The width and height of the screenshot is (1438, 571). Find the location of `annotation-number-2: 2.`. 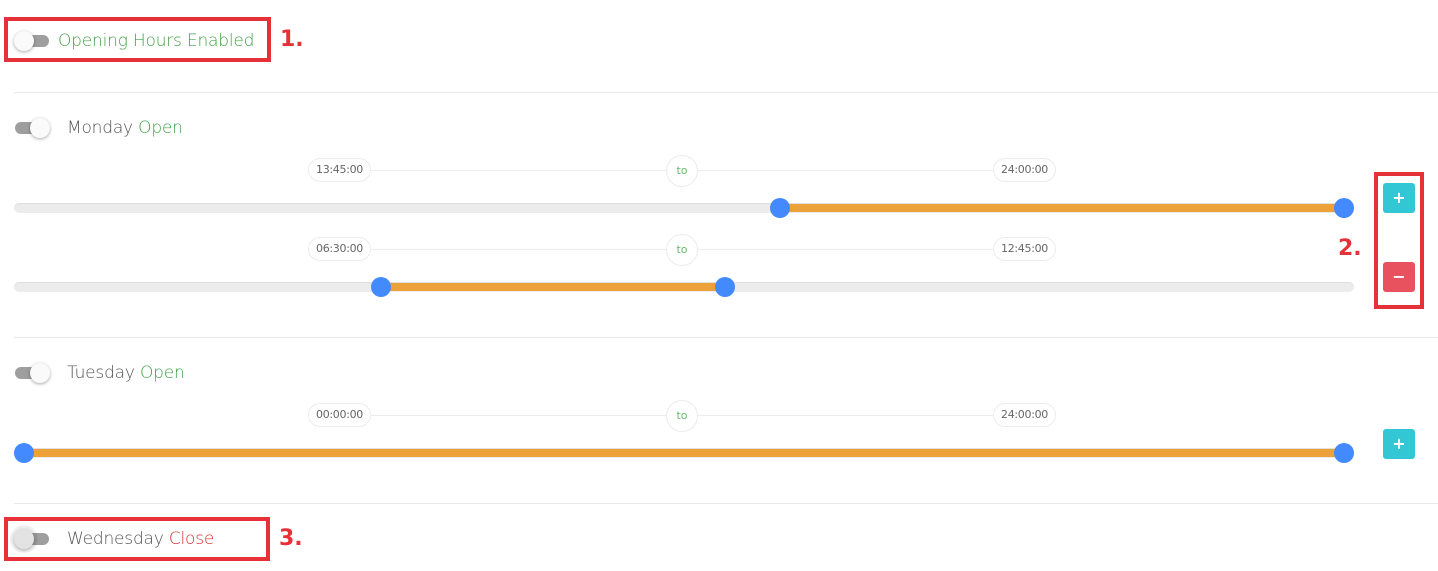

annotation-number-2: 2. is located at coordinates (1350, 248).